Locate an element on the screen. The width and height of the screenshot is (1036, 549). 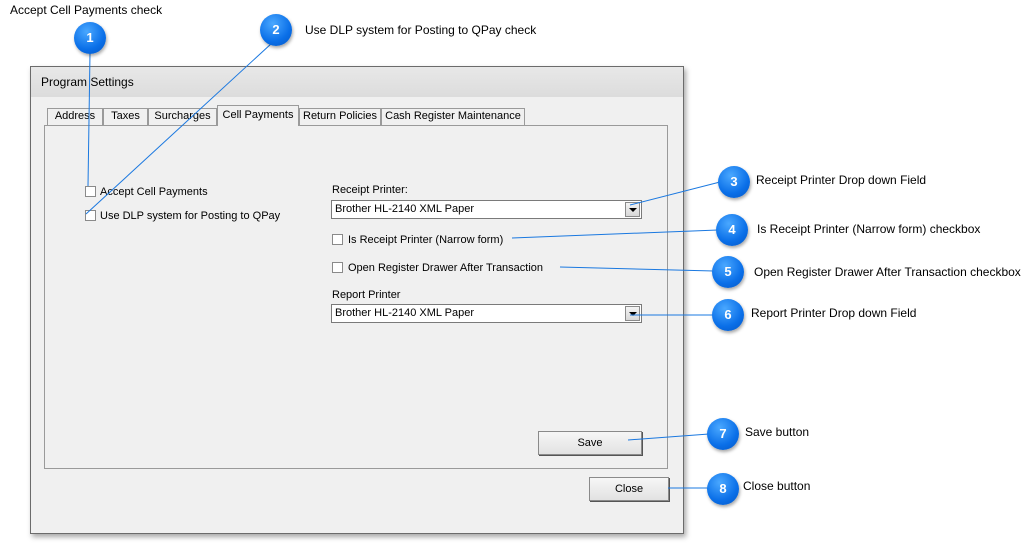
narrow-form-checkbox is located at coordinates (337, 239).